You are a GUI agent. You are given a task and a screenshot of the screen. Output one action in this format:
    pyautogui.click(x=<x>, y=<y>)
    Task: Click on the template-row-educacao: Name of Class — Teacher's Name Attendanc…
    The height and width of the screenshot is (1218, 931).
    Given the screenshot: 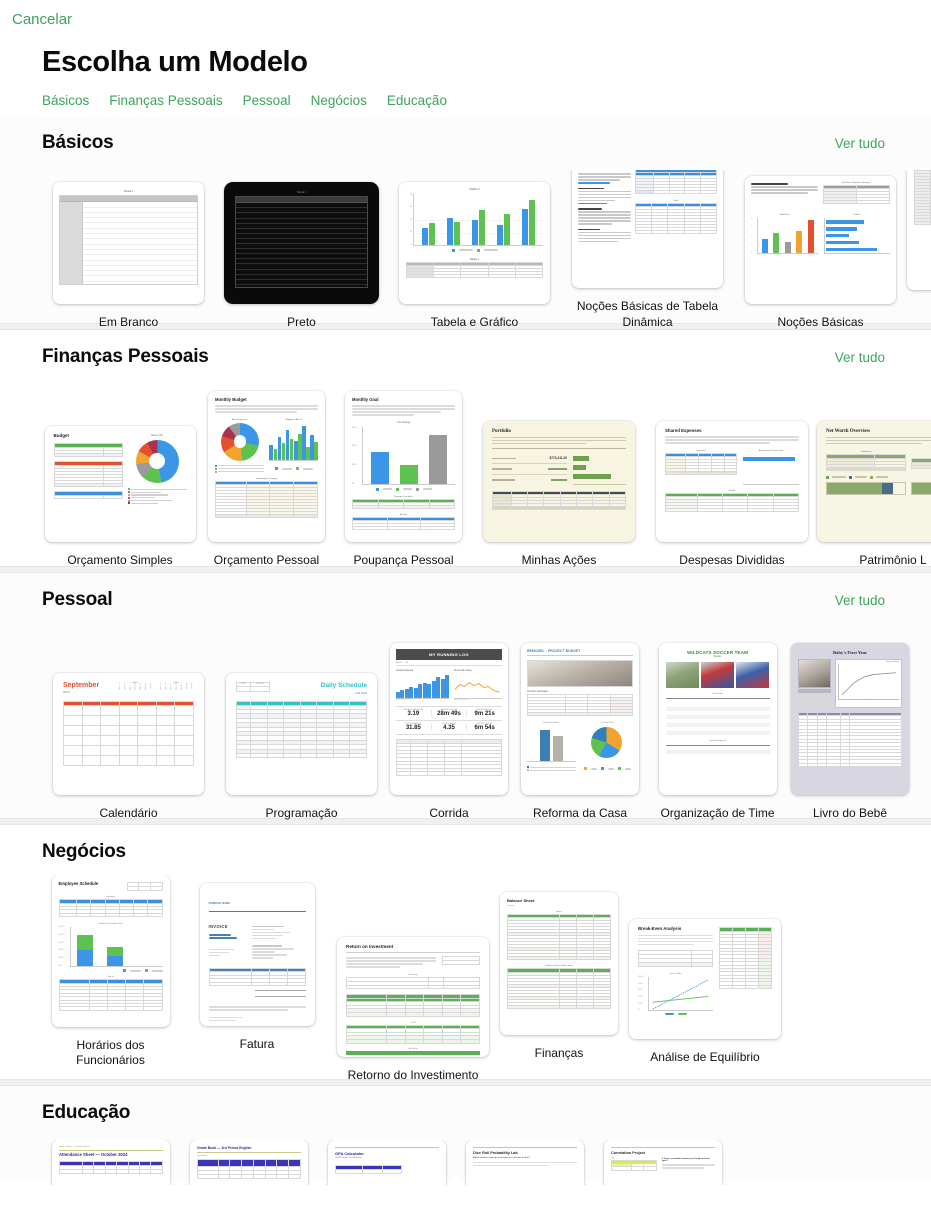 What is the action you would take?
    pyautogui.click(x=465, y=1162)
    